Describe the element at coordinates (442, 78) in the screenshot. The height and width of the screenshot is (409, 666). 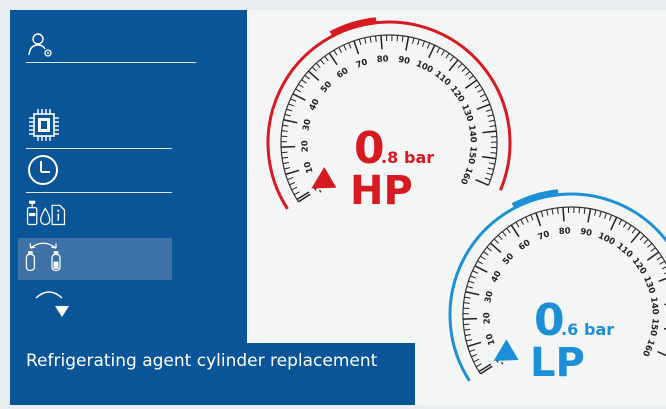
I see `hp-tick-label: 110` at that location.